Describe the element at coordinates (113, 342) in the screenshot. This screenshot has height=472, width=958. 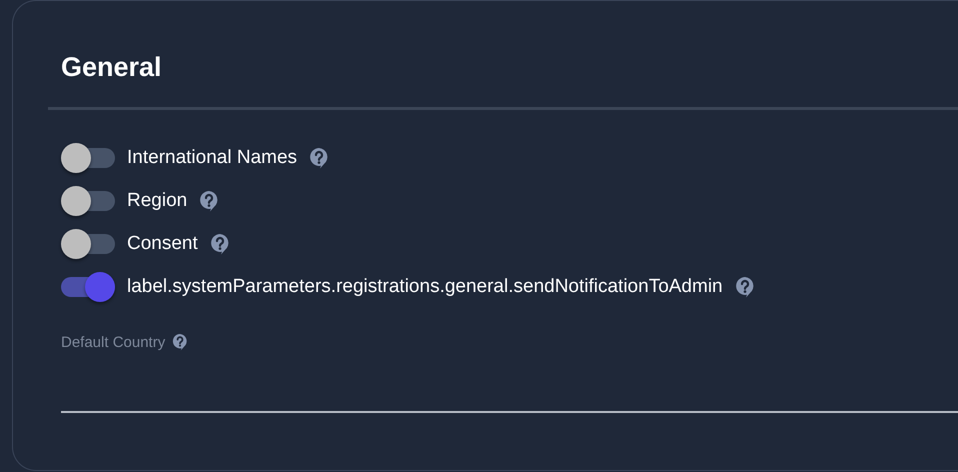
I see `field-label: Default Country` at that location.